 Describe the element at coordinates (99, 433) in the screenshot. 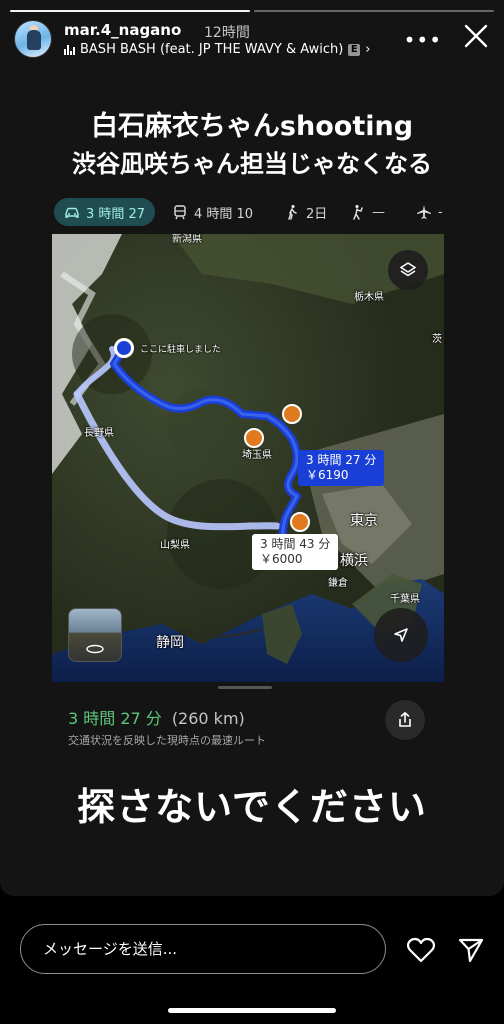

I see `place-label: 長野県` at that location.